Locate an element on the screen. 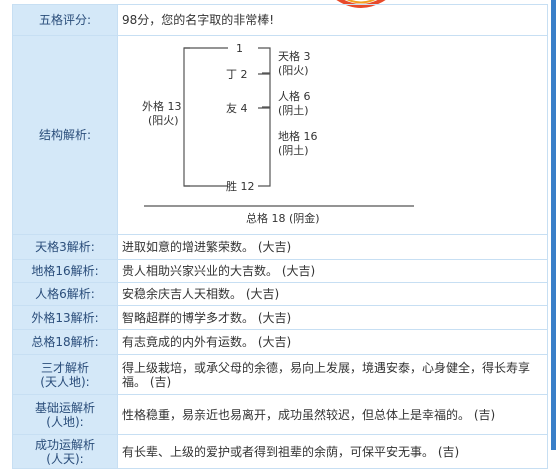  total-grid-label: 总格 18 (阴金) is located at coordinates (283, 218).